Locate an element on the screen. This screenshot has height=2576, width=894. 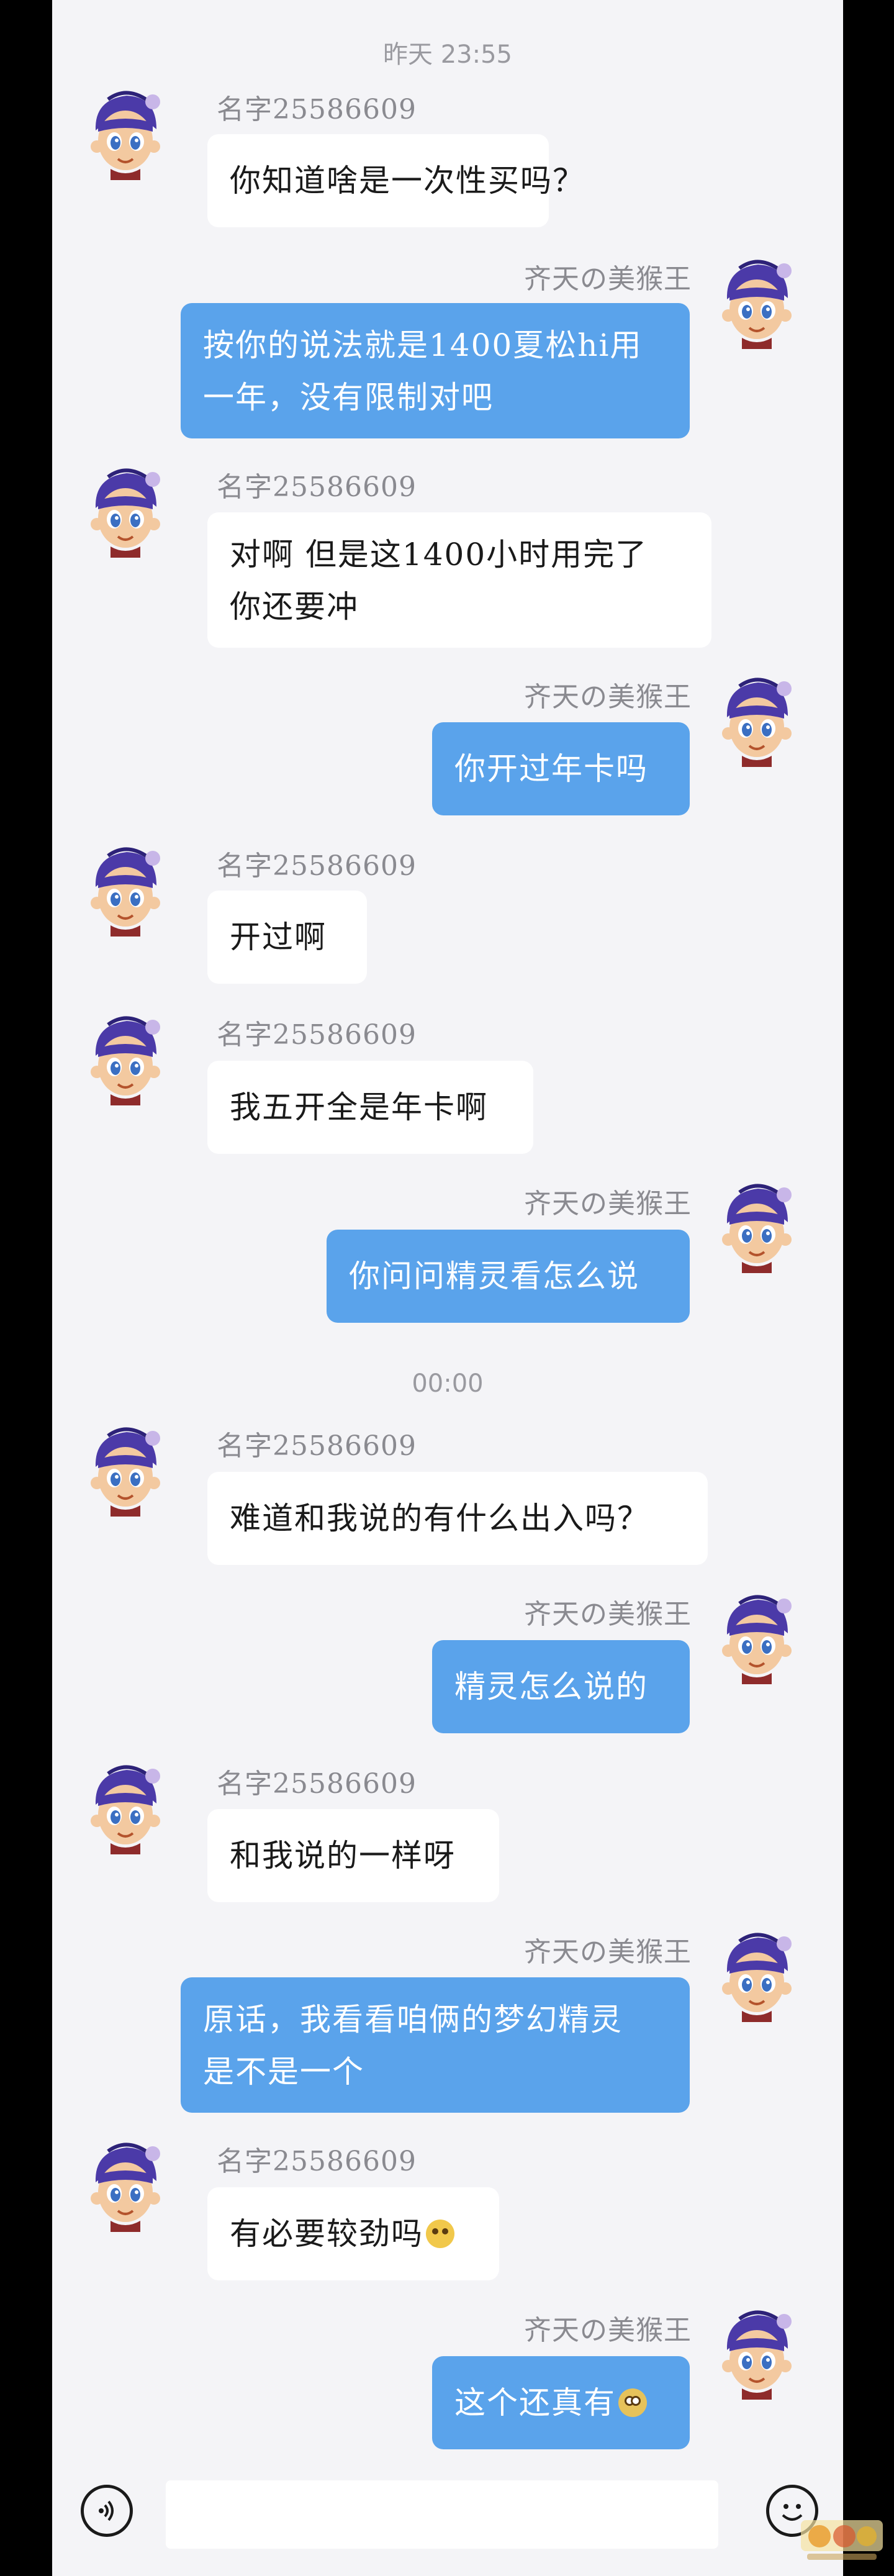
message-bubble-incoming: 有必要较劲吗 is located at coordinates (353, 2233).